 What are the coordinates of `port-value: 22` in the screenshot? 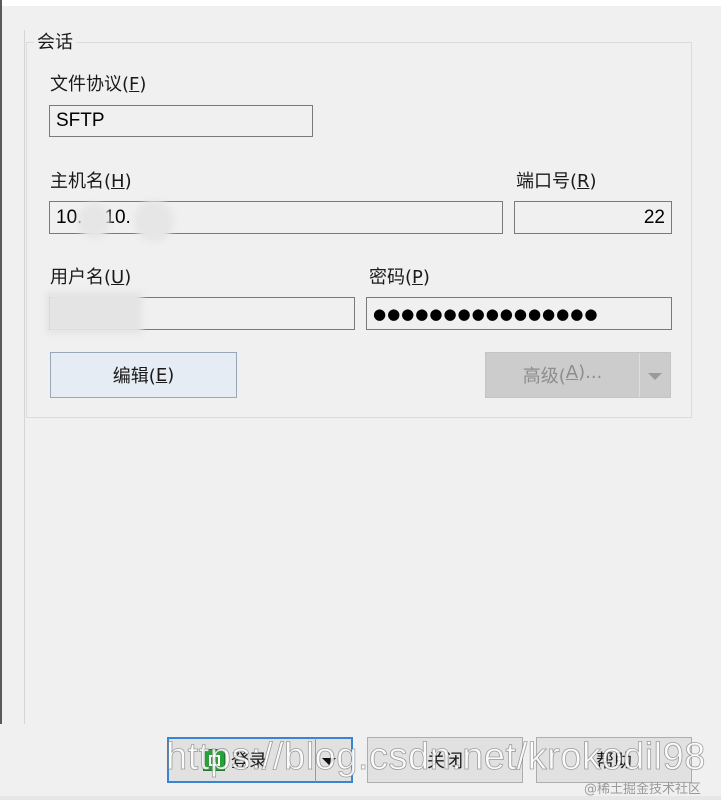 It's located at (654, 217).